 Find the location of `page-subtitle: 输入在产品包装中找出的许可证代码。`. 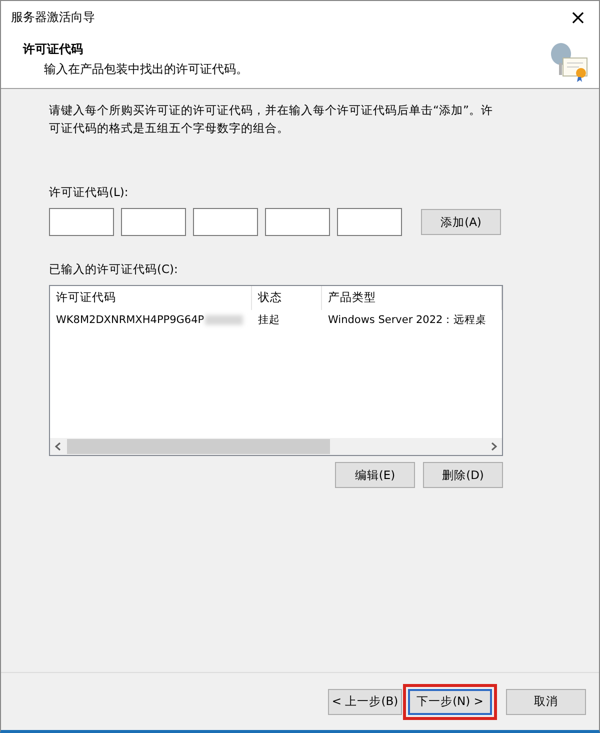

page-subtitle: 输入在产品包装中找出的许可证代码。 is located at coordinates (145, 69).